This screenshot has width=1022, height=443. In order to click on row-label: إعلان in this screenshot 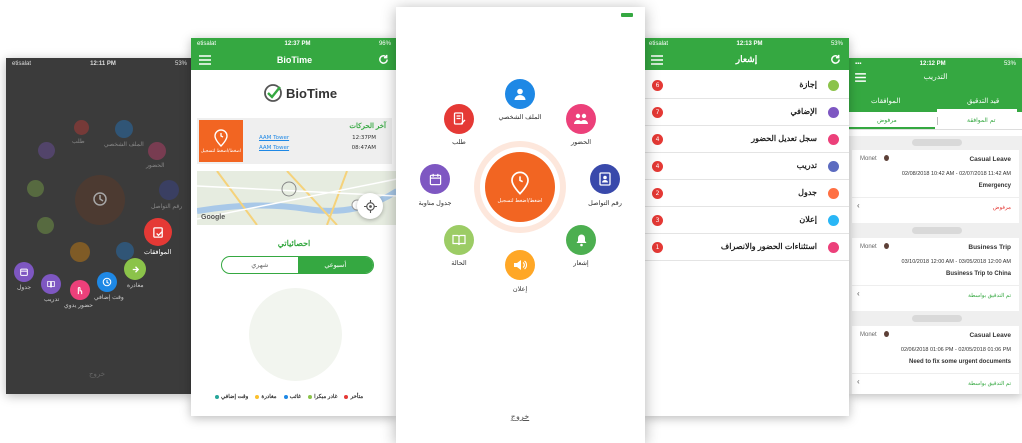, I will do `click(808, 219)`.